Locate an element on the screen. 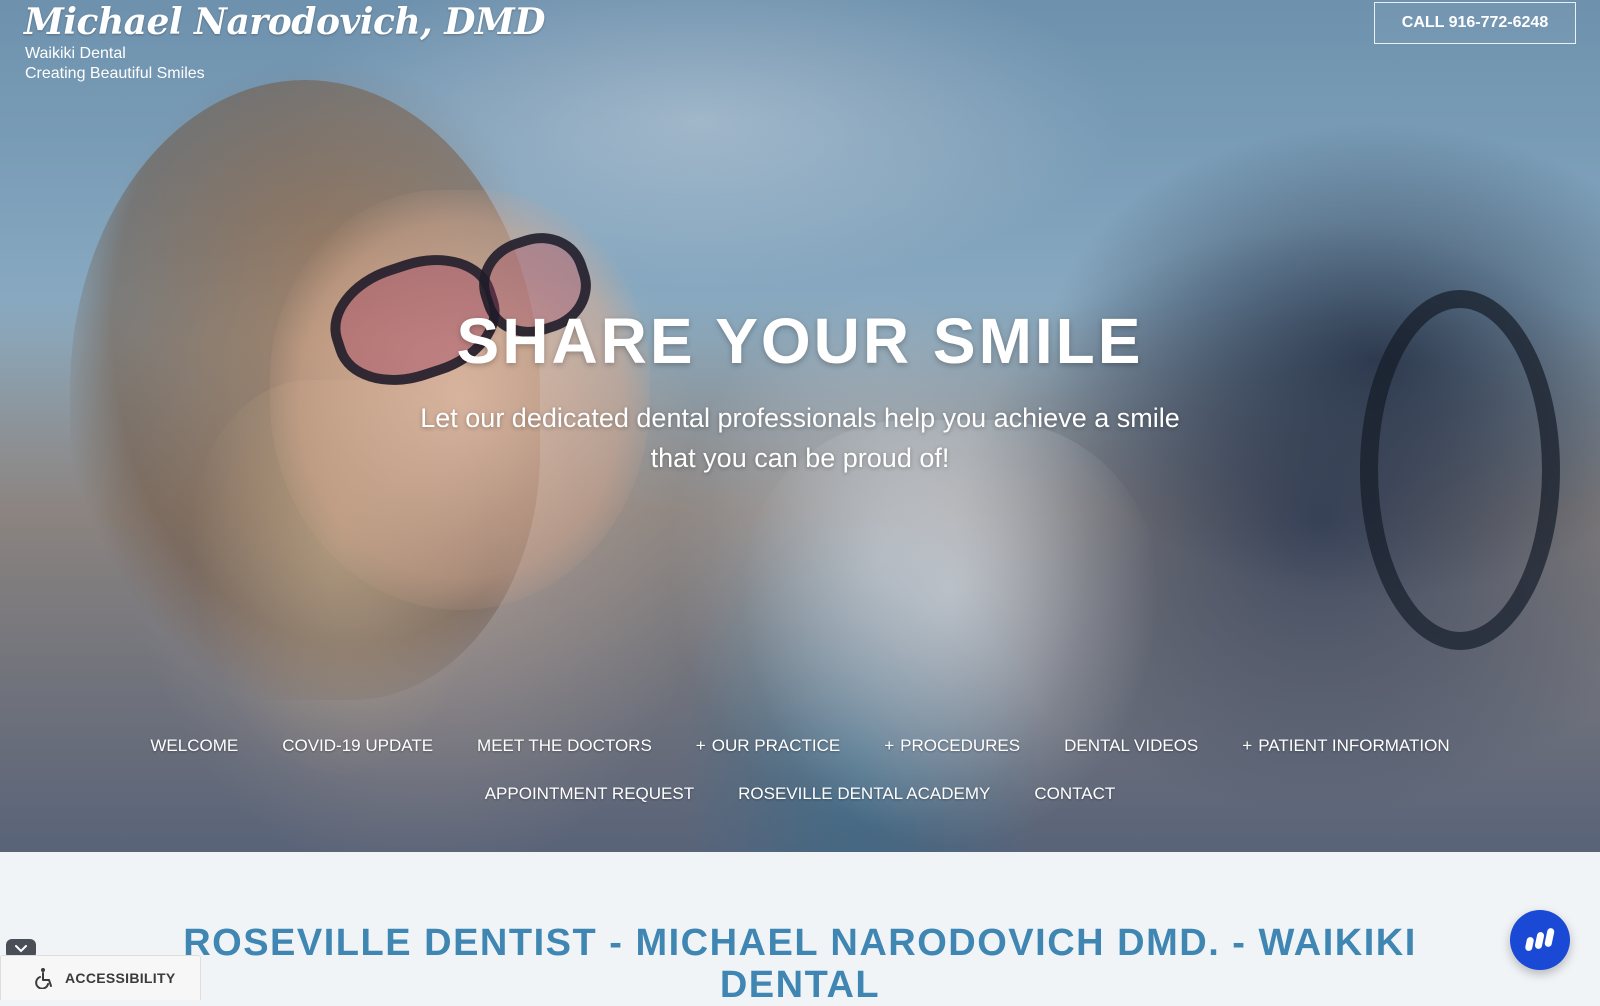  nav-item-procedures: + PROCEDURES is located at coordinates (952, 746).